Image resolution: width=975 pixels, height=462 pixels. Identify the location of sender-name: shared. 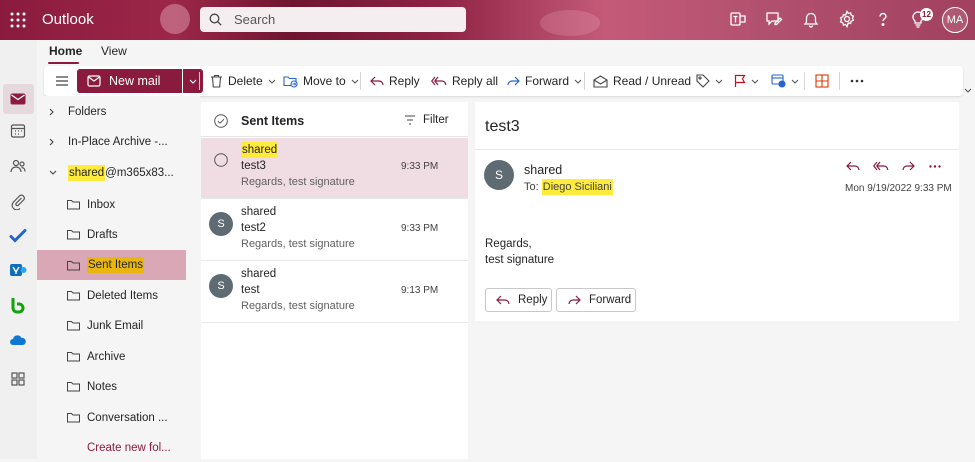
(543, 170).